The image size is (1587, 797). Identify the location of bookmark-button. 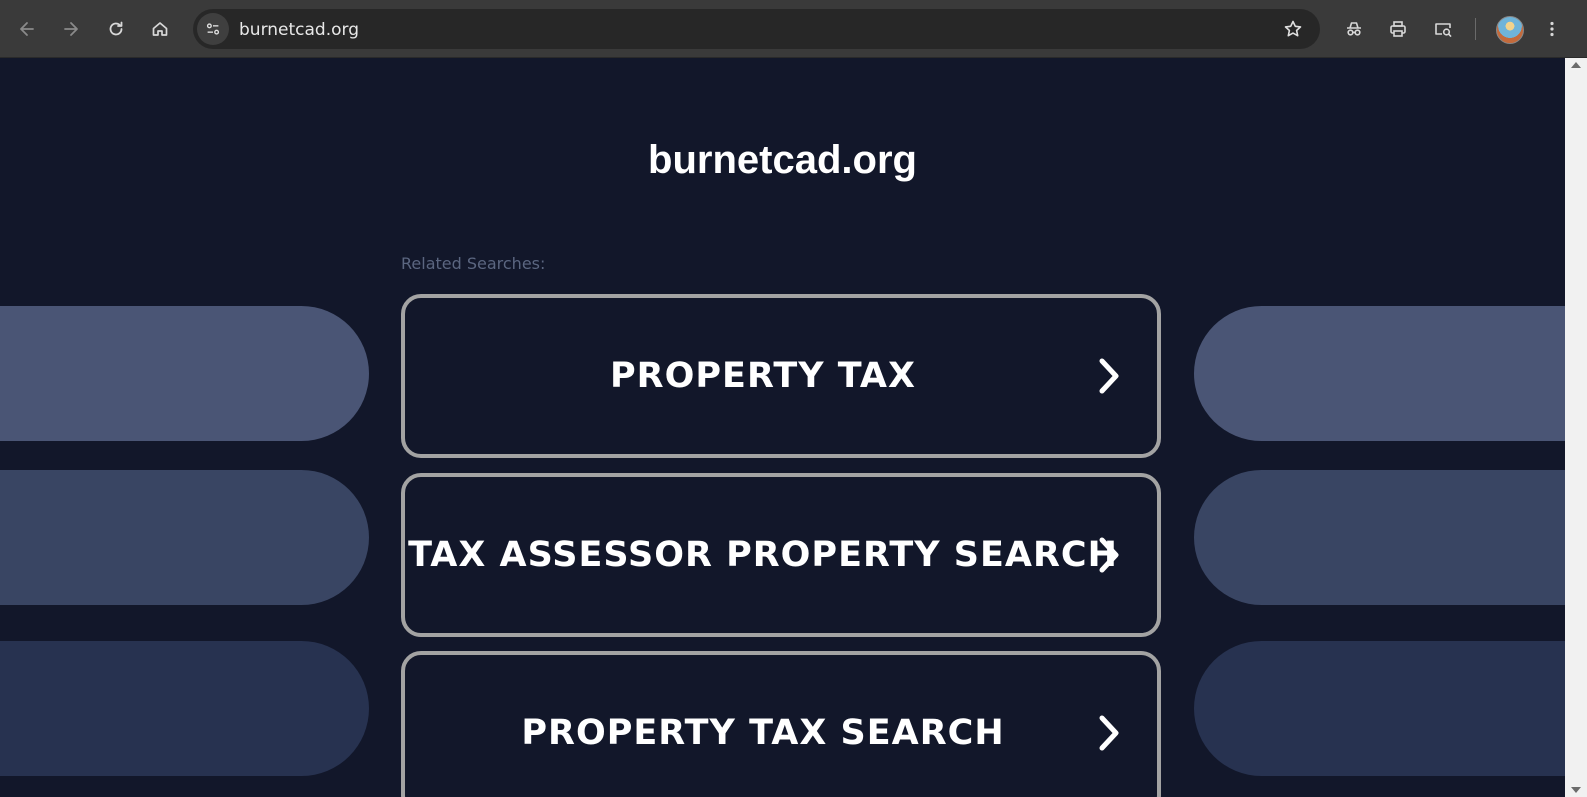
(1293, 29).